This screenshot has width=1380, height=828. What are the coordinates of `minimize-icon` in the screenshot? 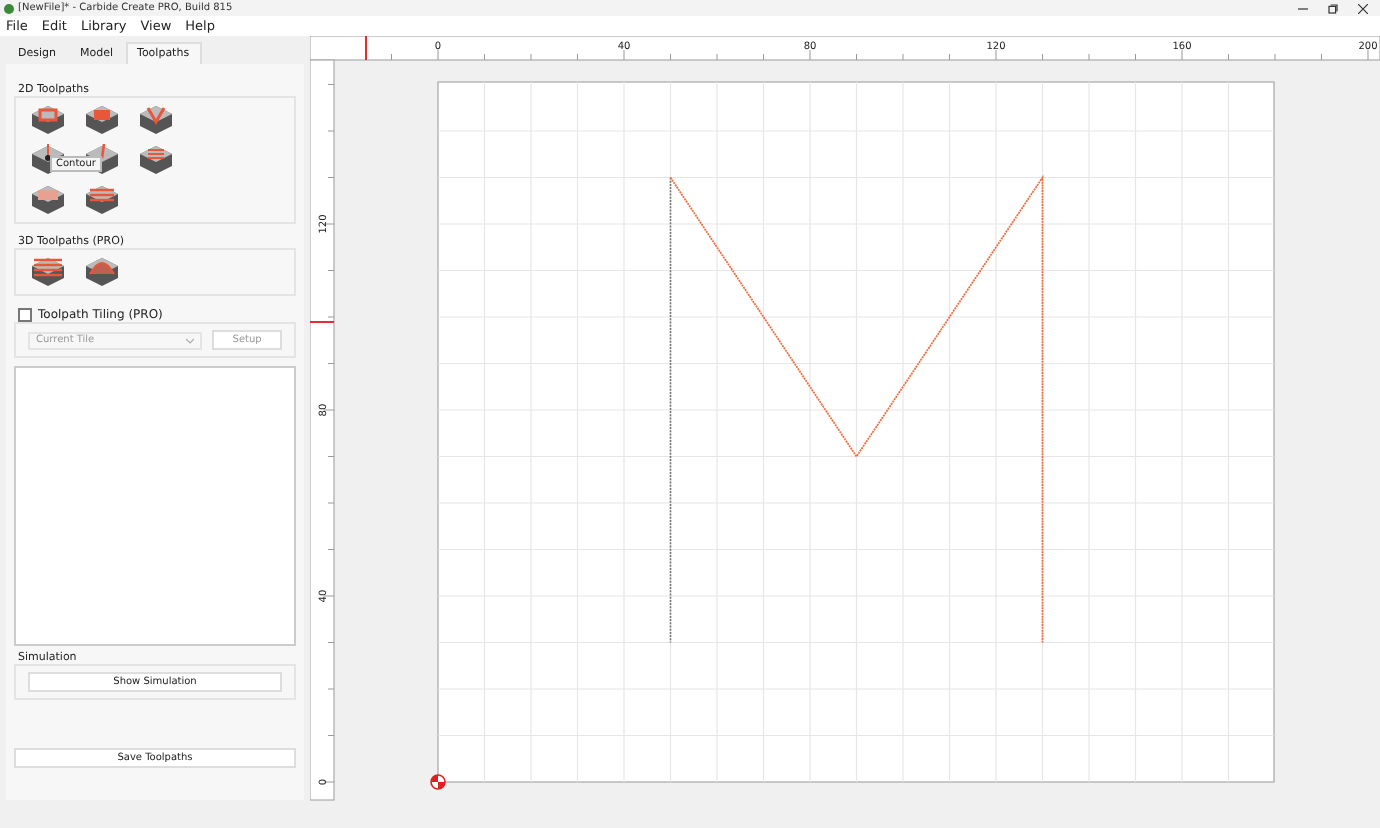 It's located at (1303, 8).